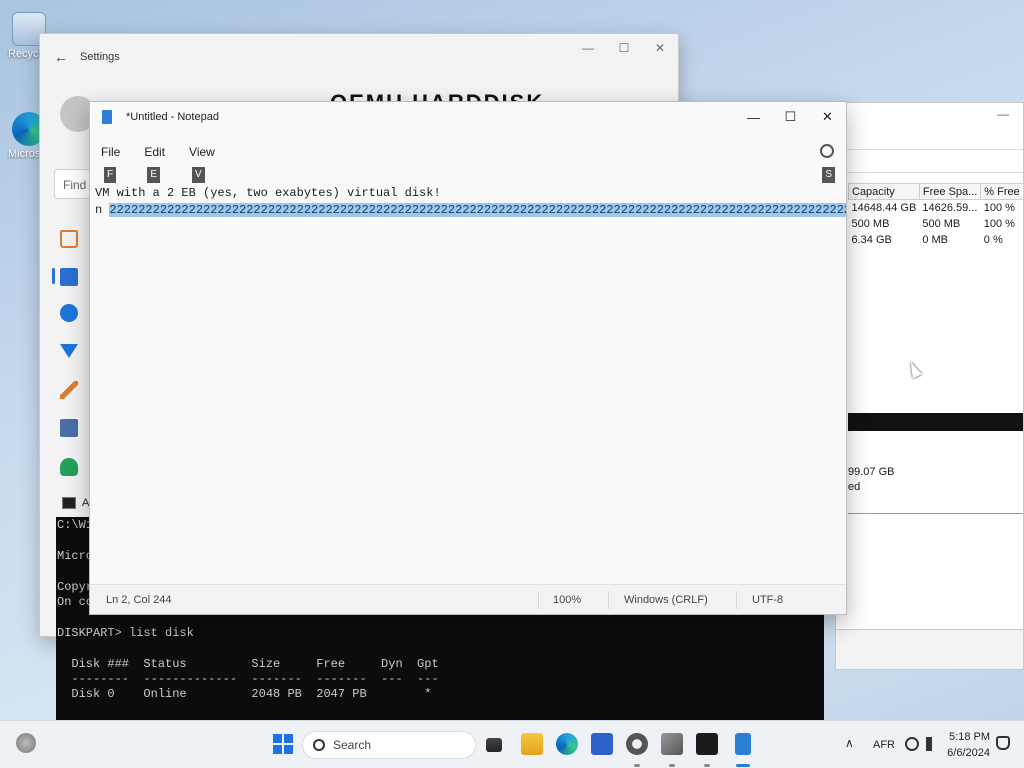 The image size is (1024, 768). Describe the element at coordinates (602, 744) in the screenshot. I see `store-icon` at that location.